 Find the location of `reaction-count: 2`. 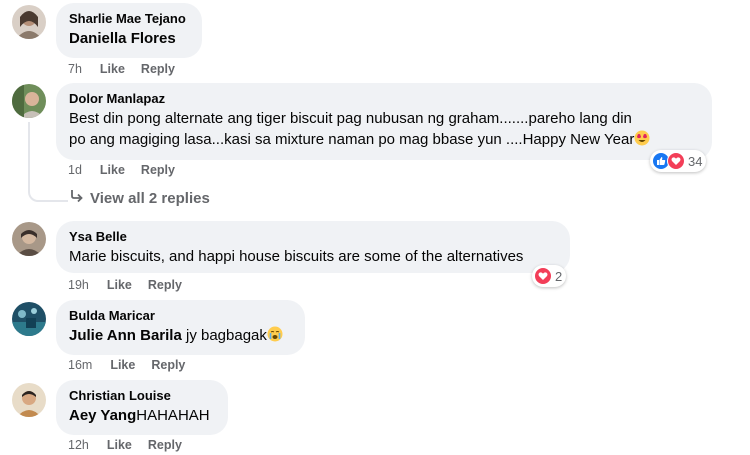

reaction-count: 2 is located at coordinates (559, 276).